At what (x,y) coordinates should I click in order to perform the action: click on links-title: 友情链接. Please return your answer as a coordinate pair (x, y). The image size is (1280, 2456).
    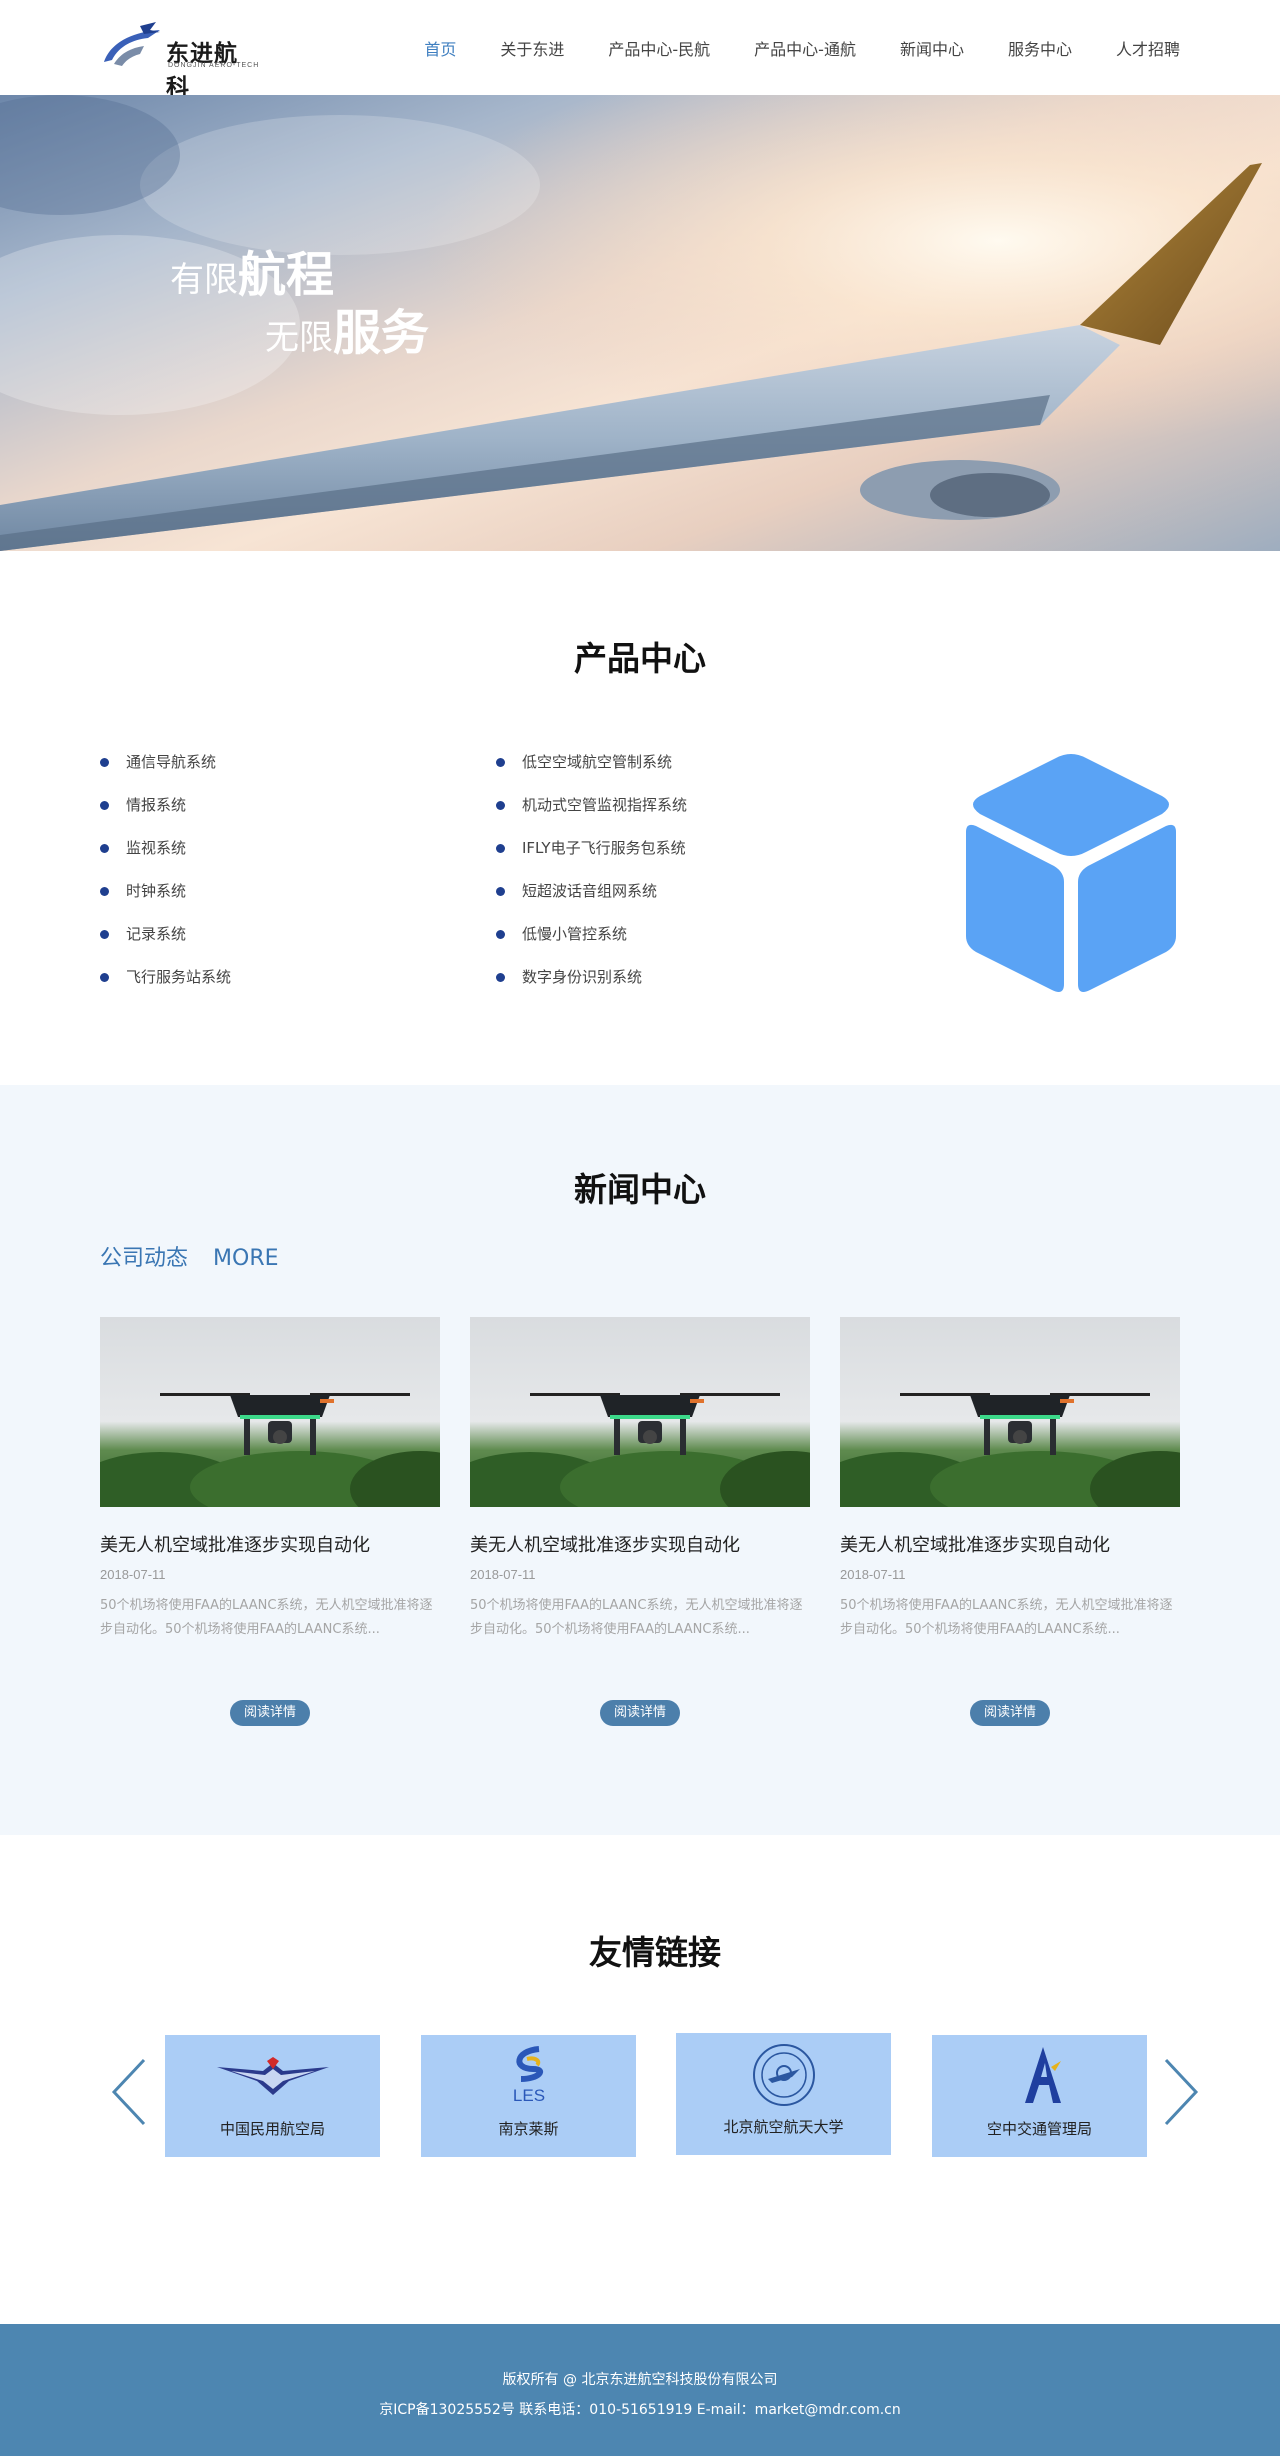
    Looking at the image, I should click on (655, 1952).